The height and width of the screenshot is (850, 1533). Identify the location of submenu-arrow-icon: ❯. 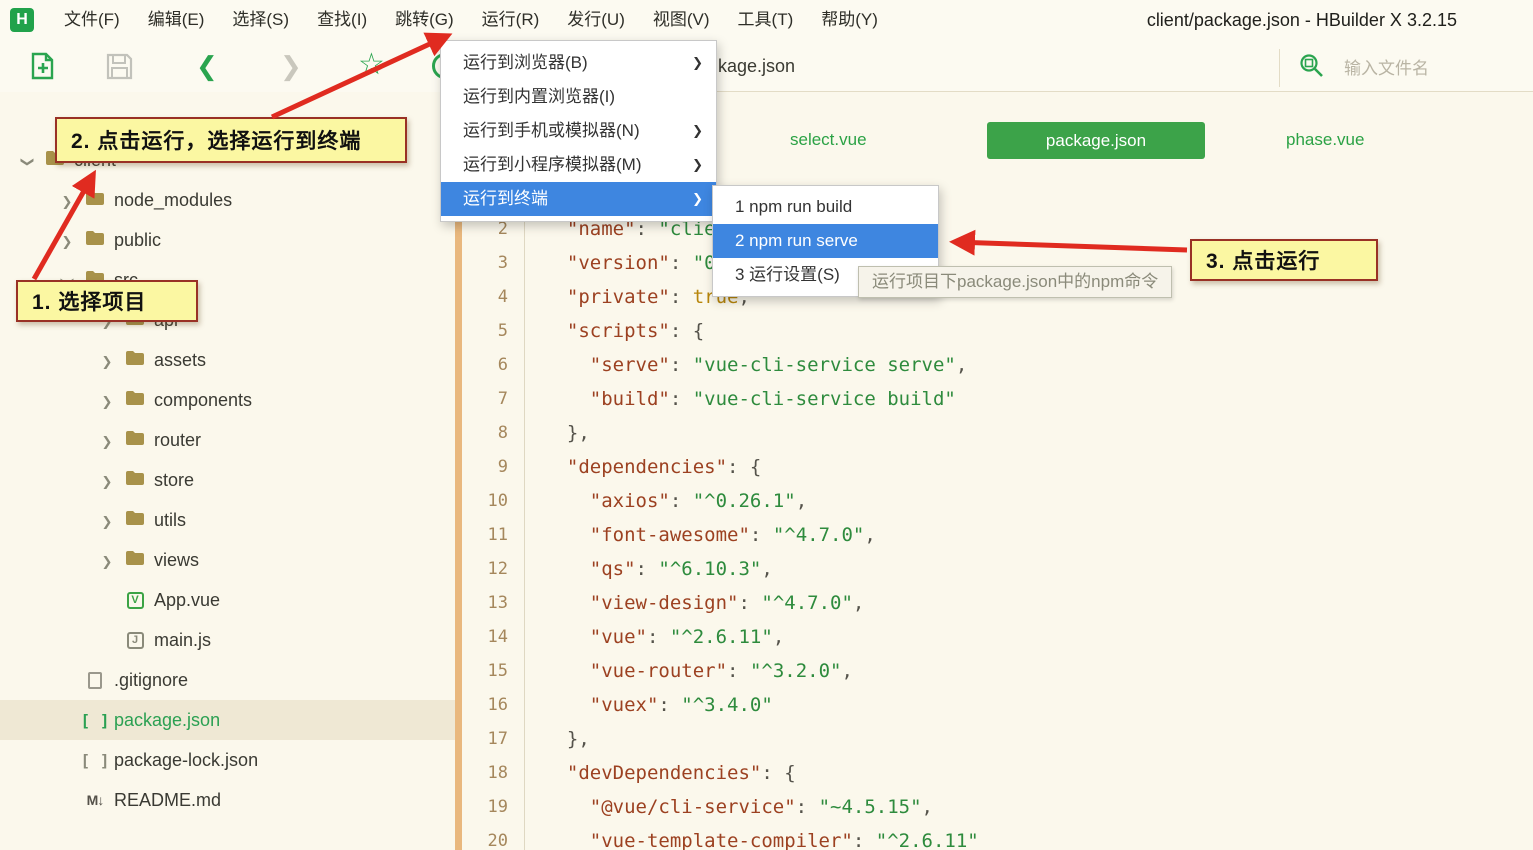
(697, 198).